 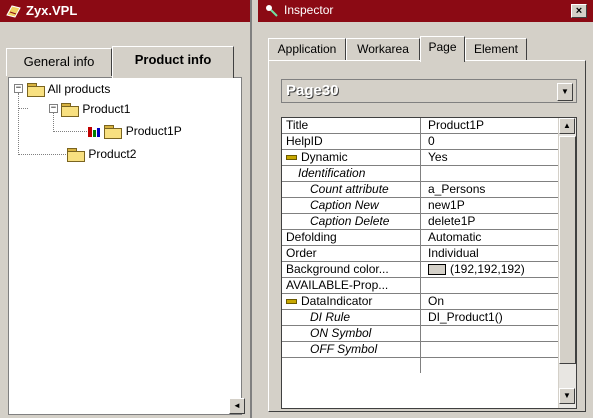 What do you see at coordinates (437, 270) in the screenshot?
I see `color-swatch` at bounding box center [437, 270].